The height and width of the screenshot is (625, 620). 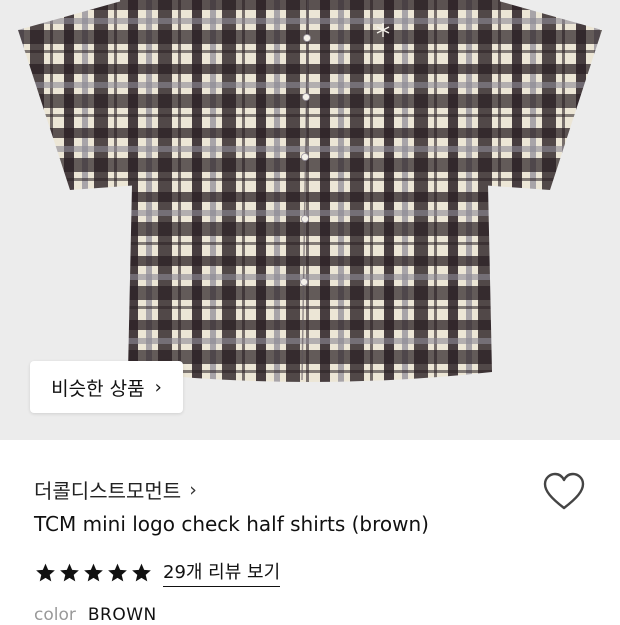 What do you see at coordinates (98, 388) in the screenshot?
I see `similar-products-label: 비슷한 상품` at bounding box center [98, 388].